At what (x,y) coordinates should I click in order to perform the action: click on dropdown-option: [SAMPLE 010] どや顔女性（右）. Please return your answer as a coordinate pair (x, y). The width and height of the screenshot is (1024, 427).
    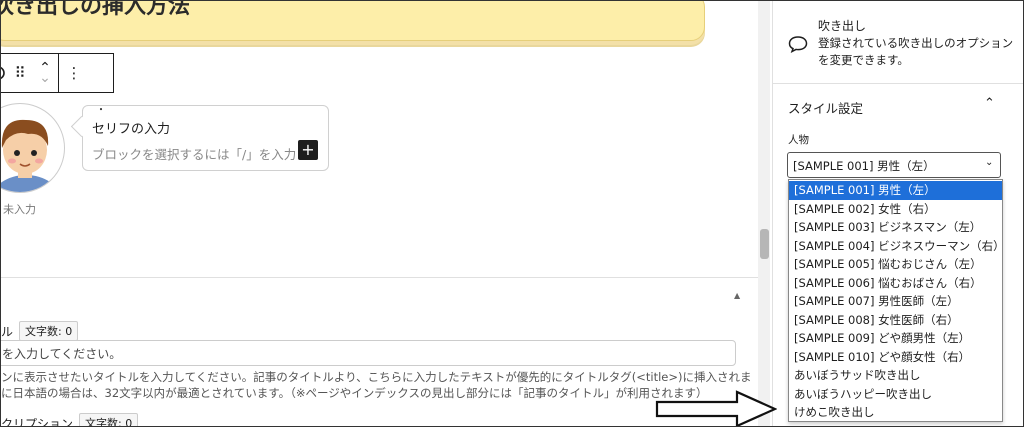
    Looking at the image, I should click on (895, 357).